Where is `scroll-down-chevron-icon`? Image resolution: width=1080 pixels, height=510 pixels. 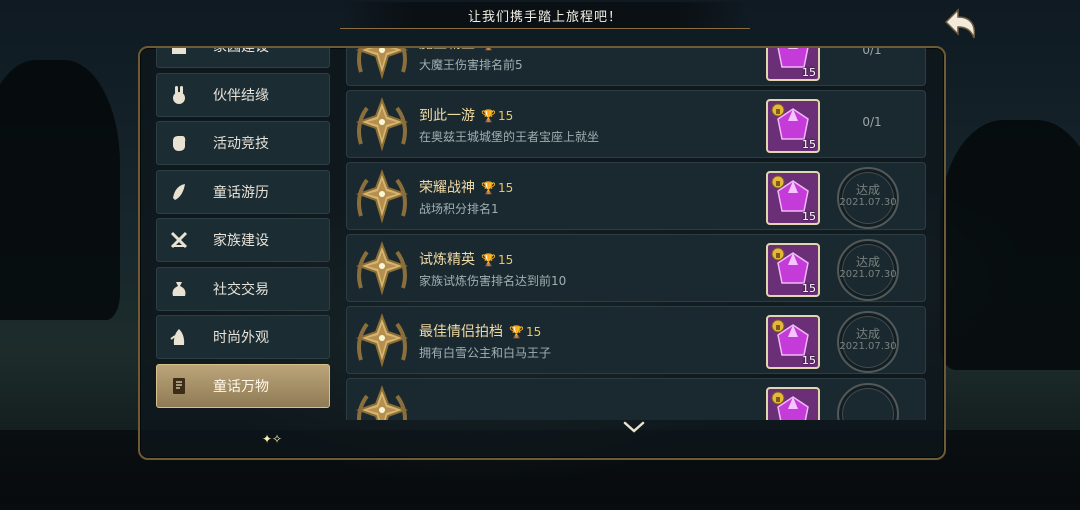
scroll-down-chevron-icon is located at coordinates (634, 427).